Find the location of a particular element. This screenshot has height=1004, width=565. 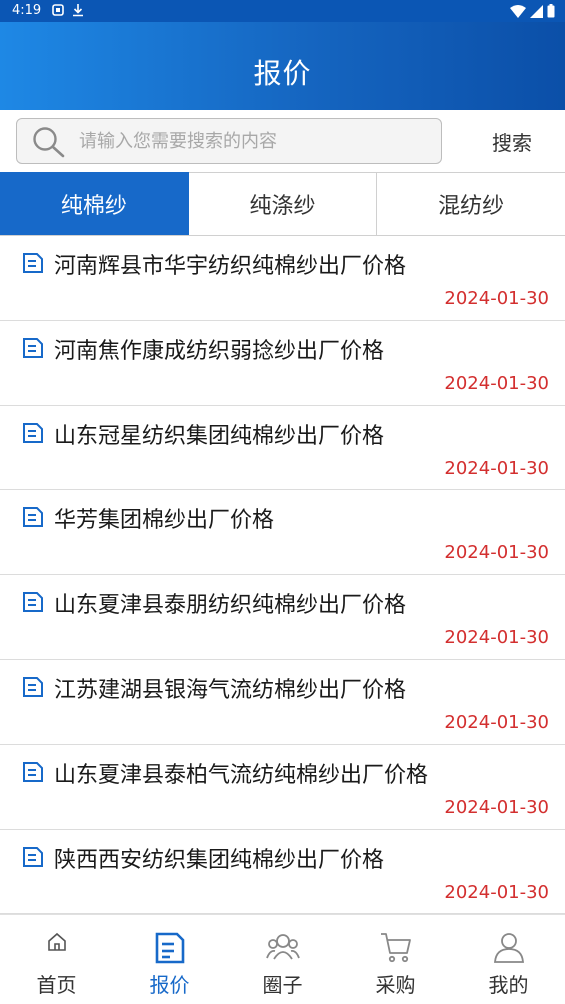

list-item-title: 山东冠星纺织集团纯棉纱出厂价格 is located at coordinates (219, 436).